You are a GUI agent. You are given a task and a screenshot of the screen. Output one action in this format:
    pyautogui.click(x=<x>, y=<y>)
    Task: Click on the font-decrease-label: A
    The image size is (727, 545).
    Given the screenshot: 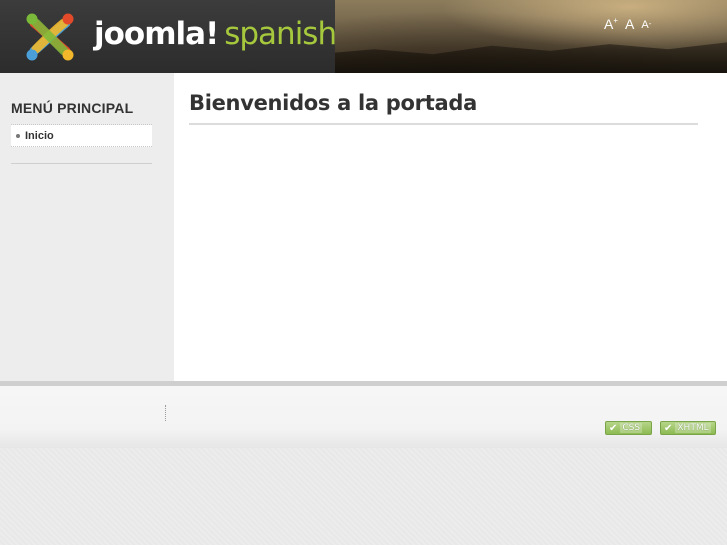 What is the action you would take?
    pyautogui.click(x=645, y=25)
    